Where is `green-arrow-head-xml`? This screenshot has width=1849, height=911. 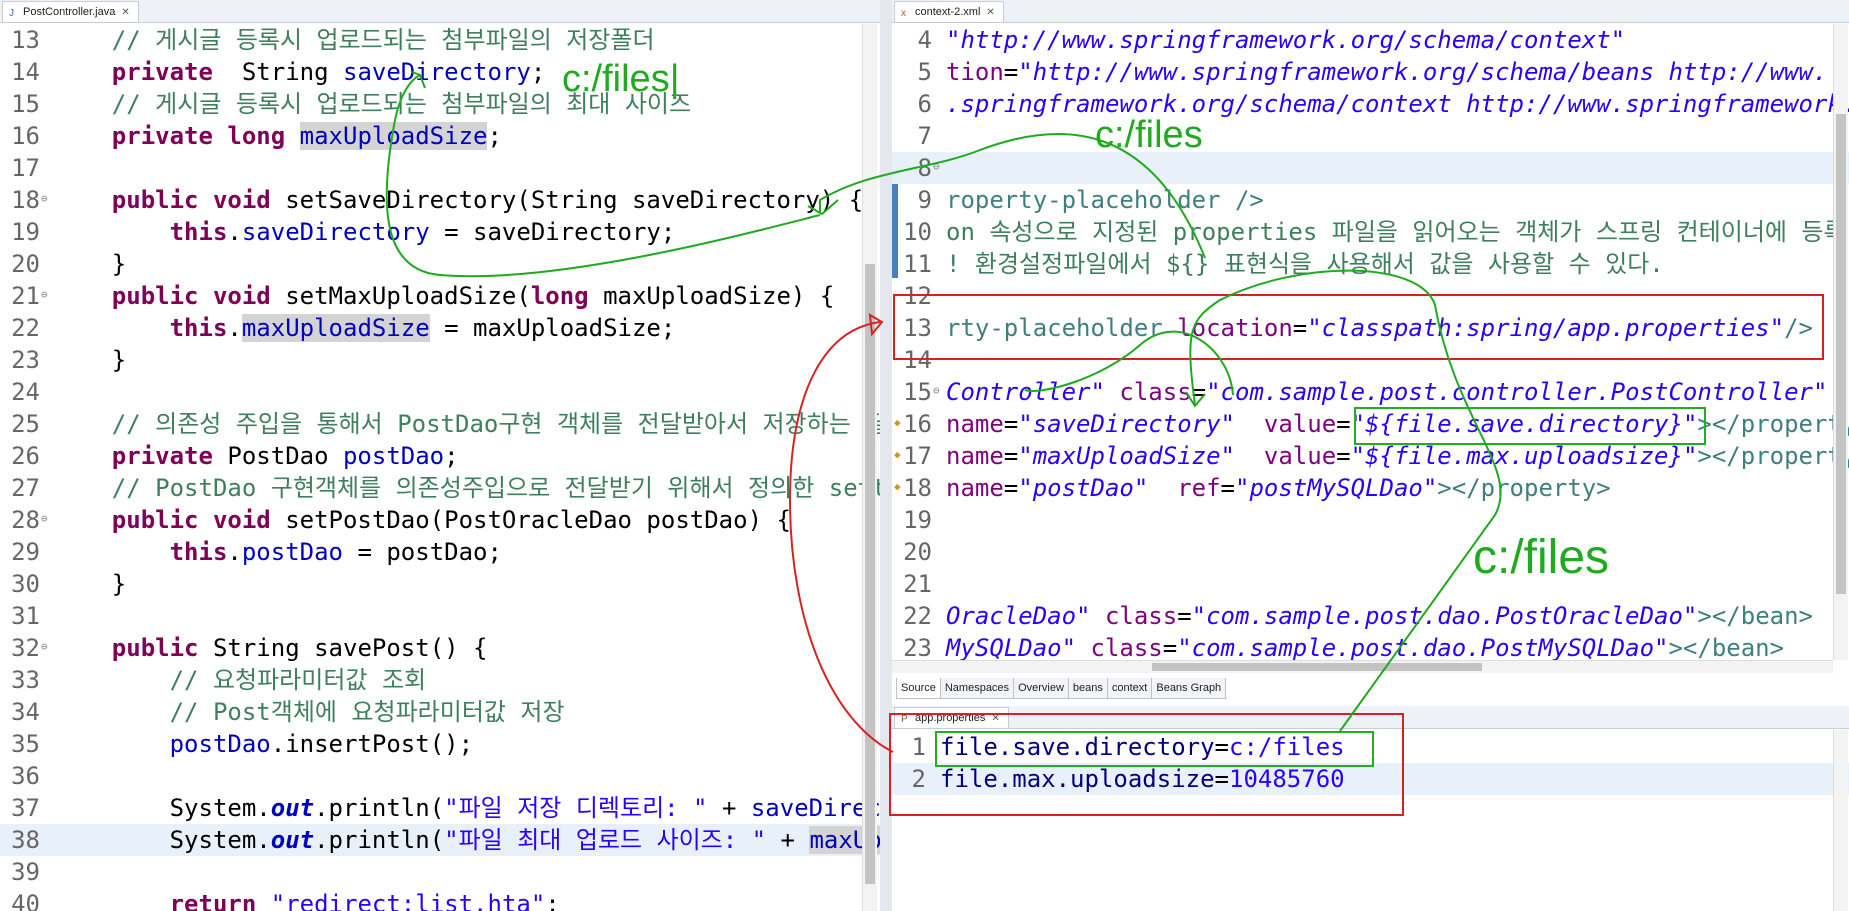
green-arrow-head-xml is located at coordinates (1195, 399).